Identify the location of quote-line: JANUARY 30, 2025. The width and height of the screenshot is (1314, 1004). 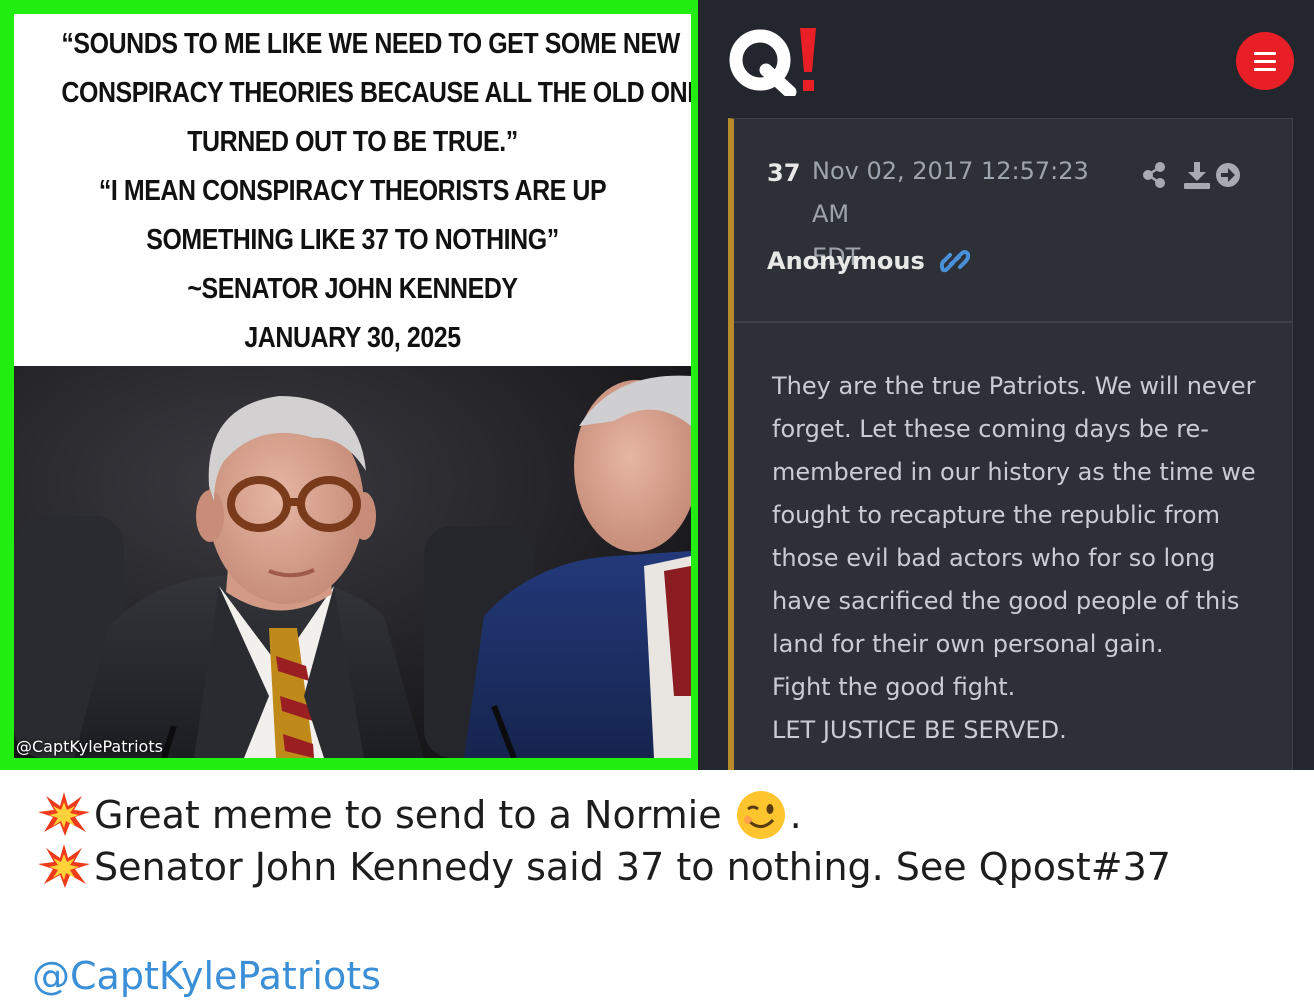
(352, 338).